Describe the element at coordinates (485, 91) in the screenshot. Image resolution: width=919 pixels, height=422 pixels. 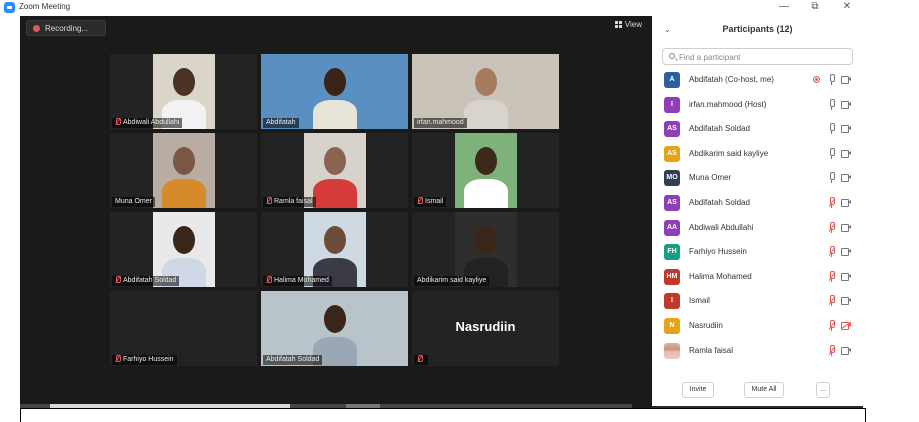
I see `video-tile: irfan.mahmood` at that location.